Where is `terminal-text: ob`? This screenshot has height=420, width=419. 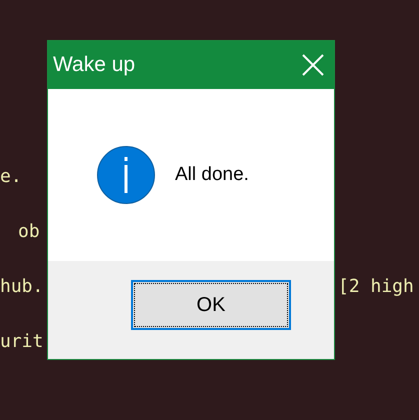 terminal-text: ob is located at coordinates (28, 232).